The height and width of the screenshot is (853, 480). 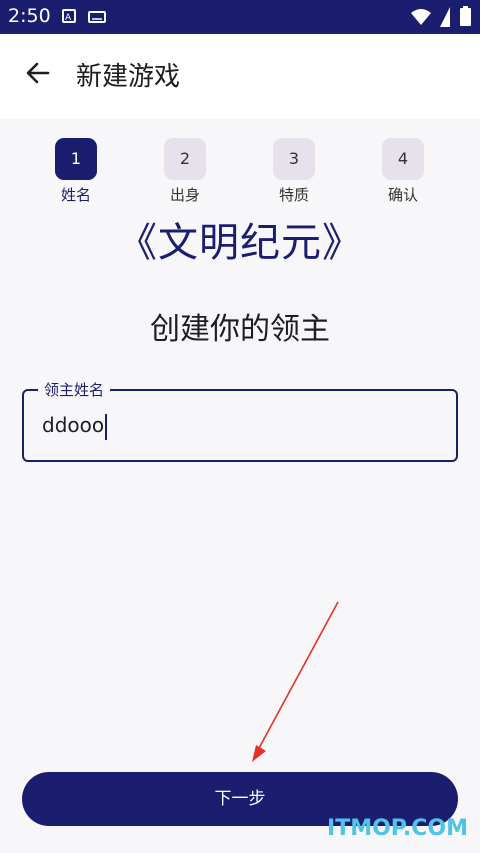 What do you see at coordinates (445, 17) in the screenshot?
I see `signal-icon` at bounding box center [445, 17].